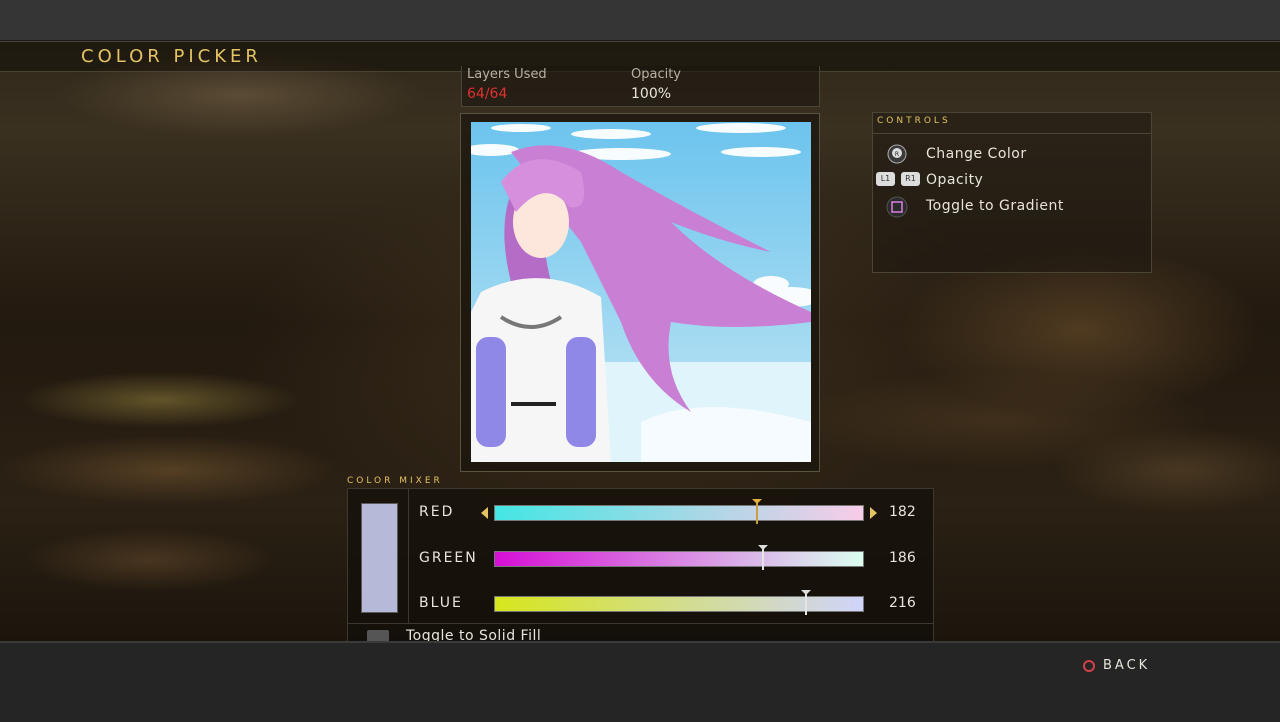 The width and height of the screenshot is (1280, 722). What do you see at coordinates (437, 512) in the screenshot?
I see `red-channel-label: RED` at bounding box center [437, 512].